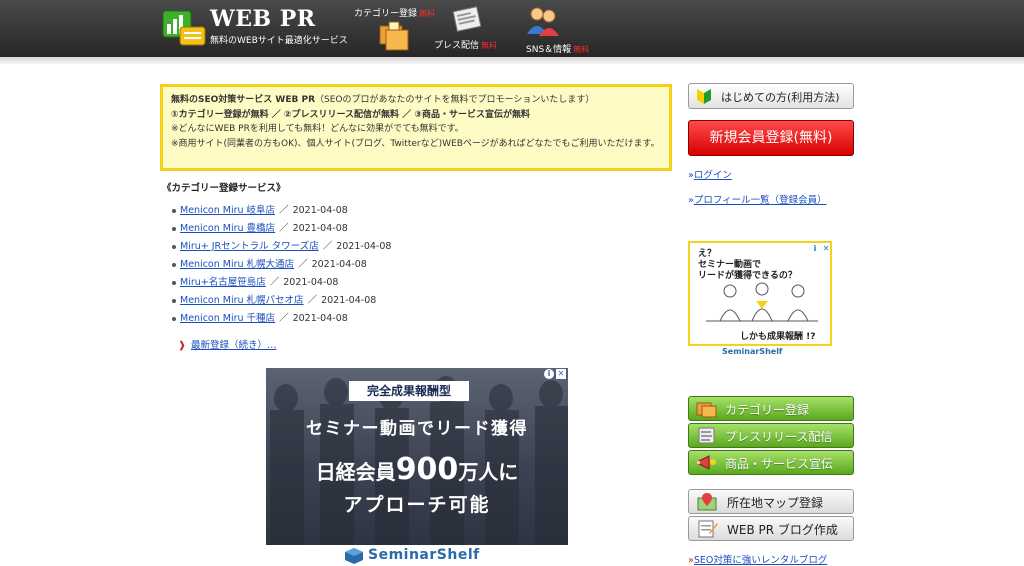  What do you see at coordinates (279, 41) in the screenshot?
I see `logo-subtitle: 無料のWEBサイト最適化サービス` at bounding box center [279, 41].